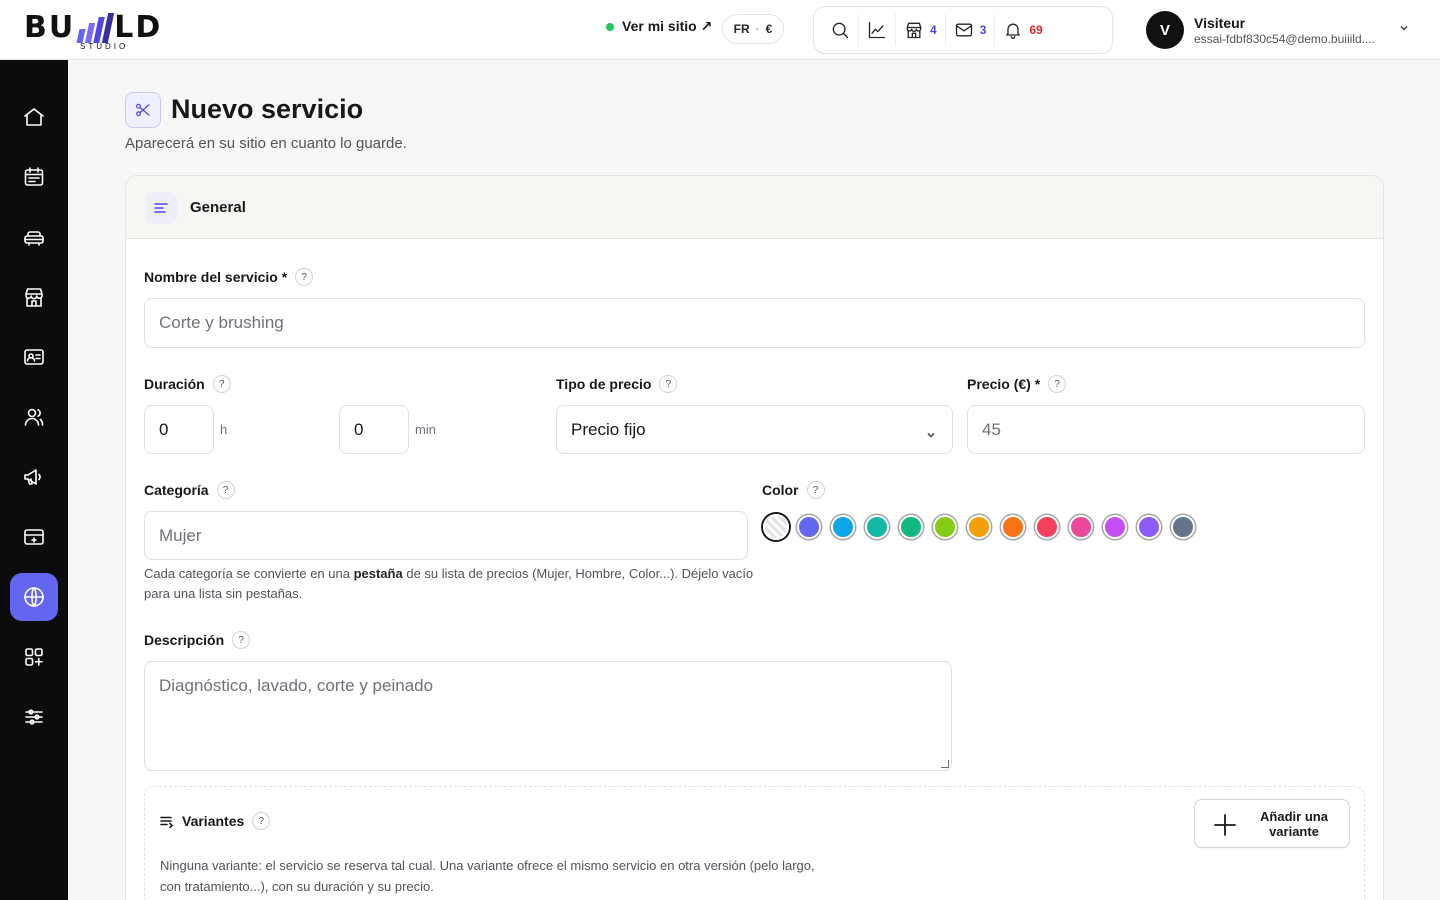 The width and height of the screenshot is (1440, 900). What do you see at coordinates (945, 764) in the screenshot?
I see `resize-handle` at bounding box center [945, 764].